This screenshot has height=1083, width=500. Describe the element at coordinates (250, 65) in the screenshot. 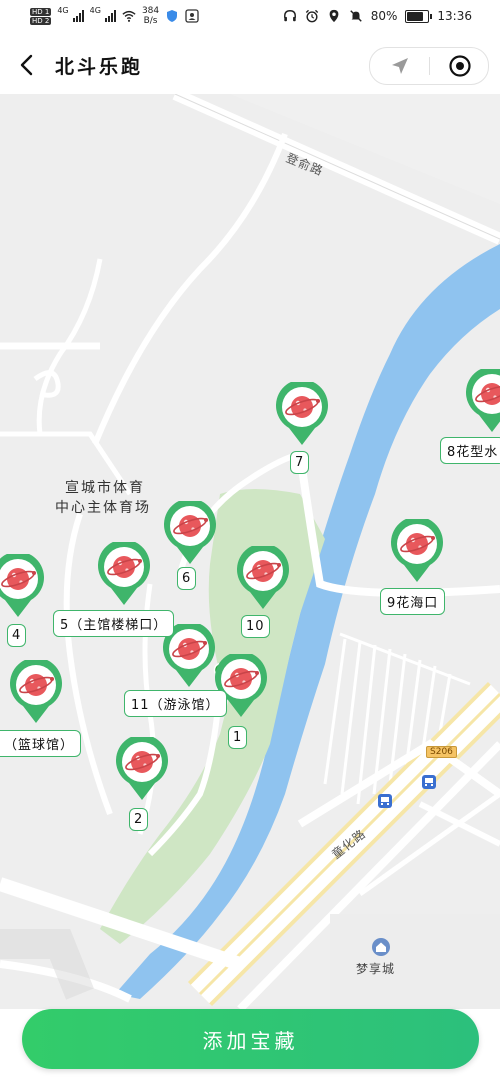

I see `nav-bar: 北斗乐跑` at that location.